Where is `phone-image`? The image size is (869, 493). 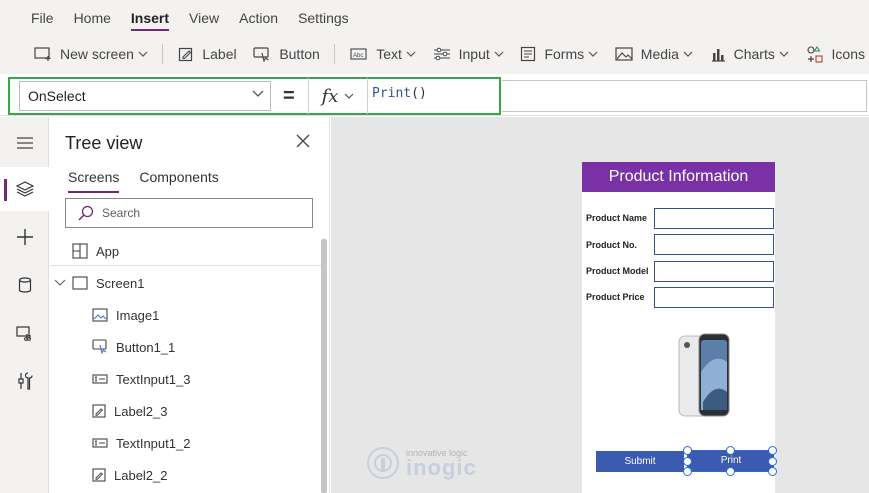 phone-image is located at coordinates (704, 376).